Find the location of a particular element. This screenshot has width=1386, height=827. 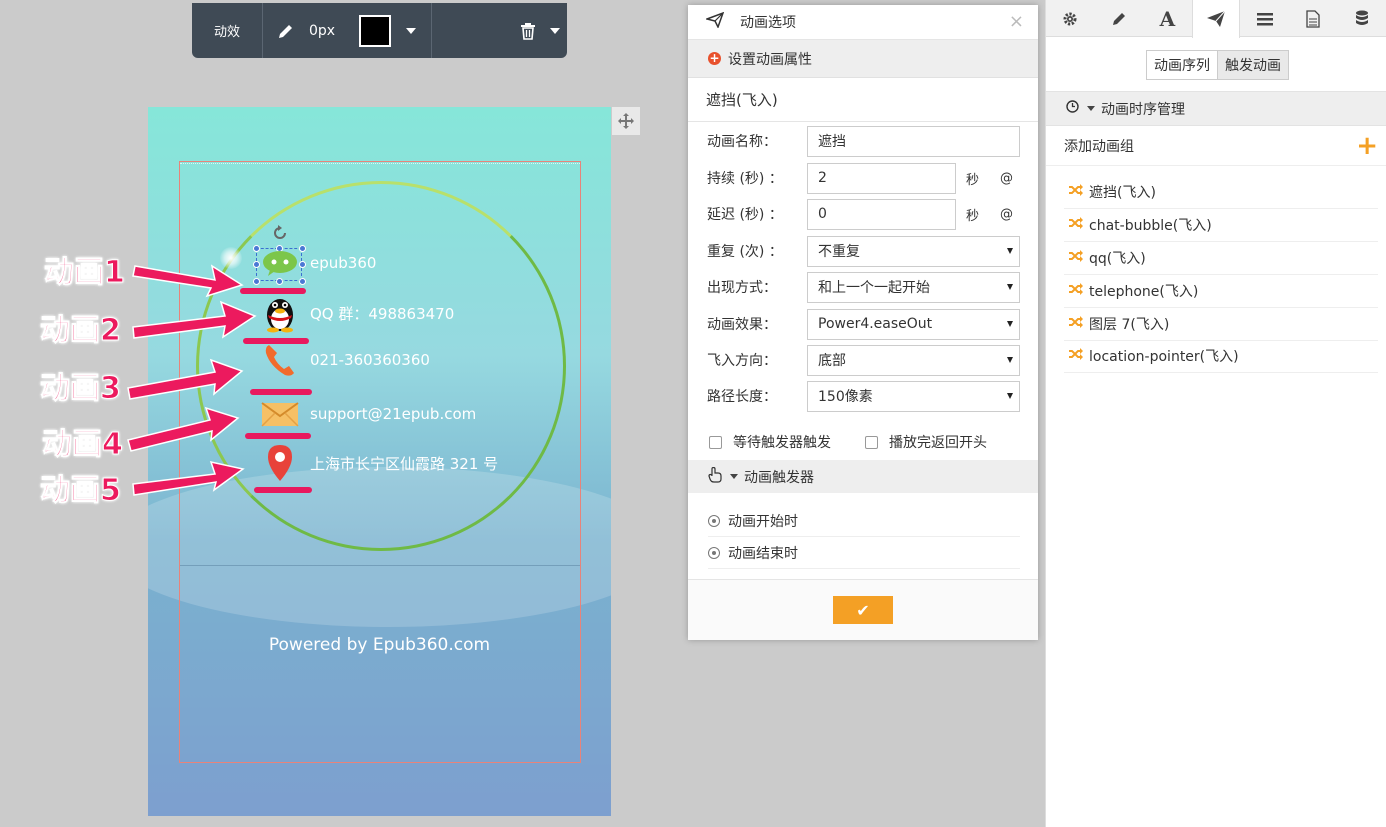

add-animation-group-row: 添加动画组 + is located at coordinates (1216, 146).